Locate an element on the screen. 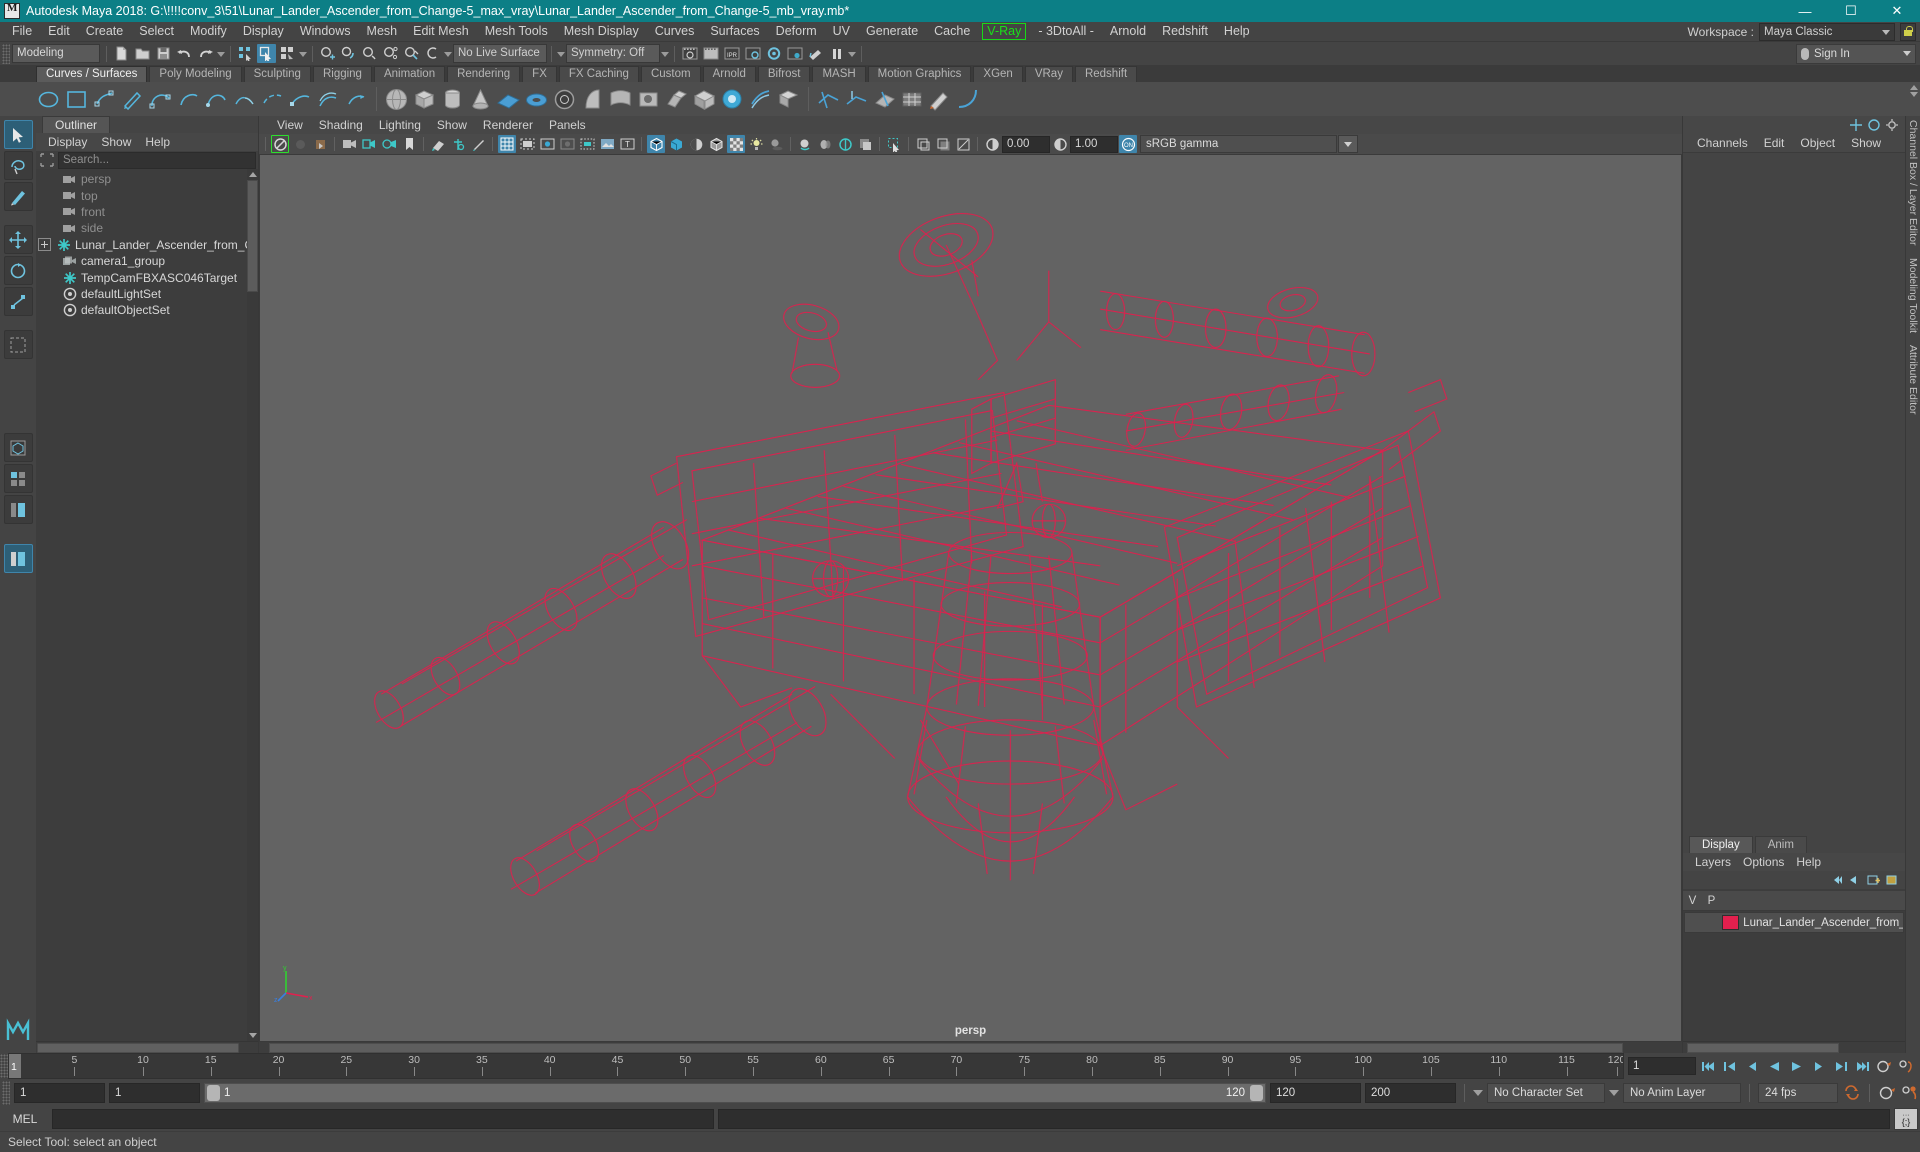 This screenshot has width=1920, height=1152. go-to-start-button is located at coordinates (1708, 1066).